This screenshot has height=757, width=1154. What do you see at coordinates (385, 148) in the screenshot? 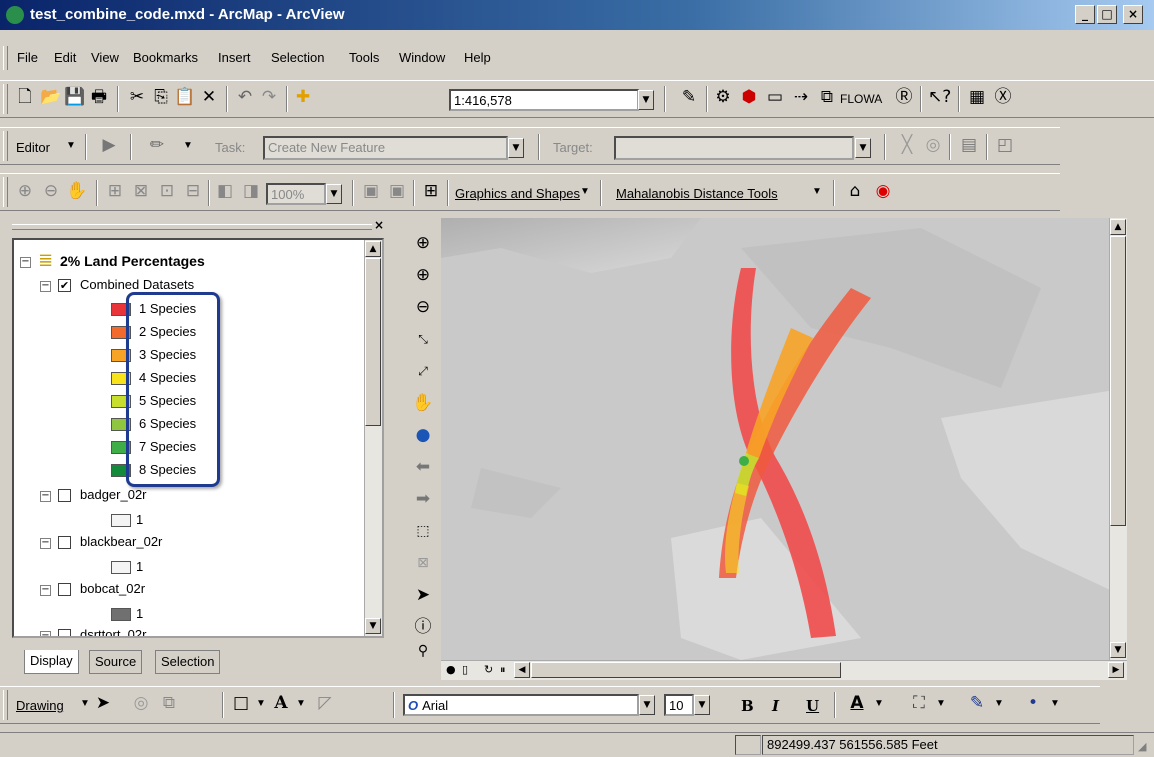
I see `task-field: Create New Feature` at bounding box center [385, 148].